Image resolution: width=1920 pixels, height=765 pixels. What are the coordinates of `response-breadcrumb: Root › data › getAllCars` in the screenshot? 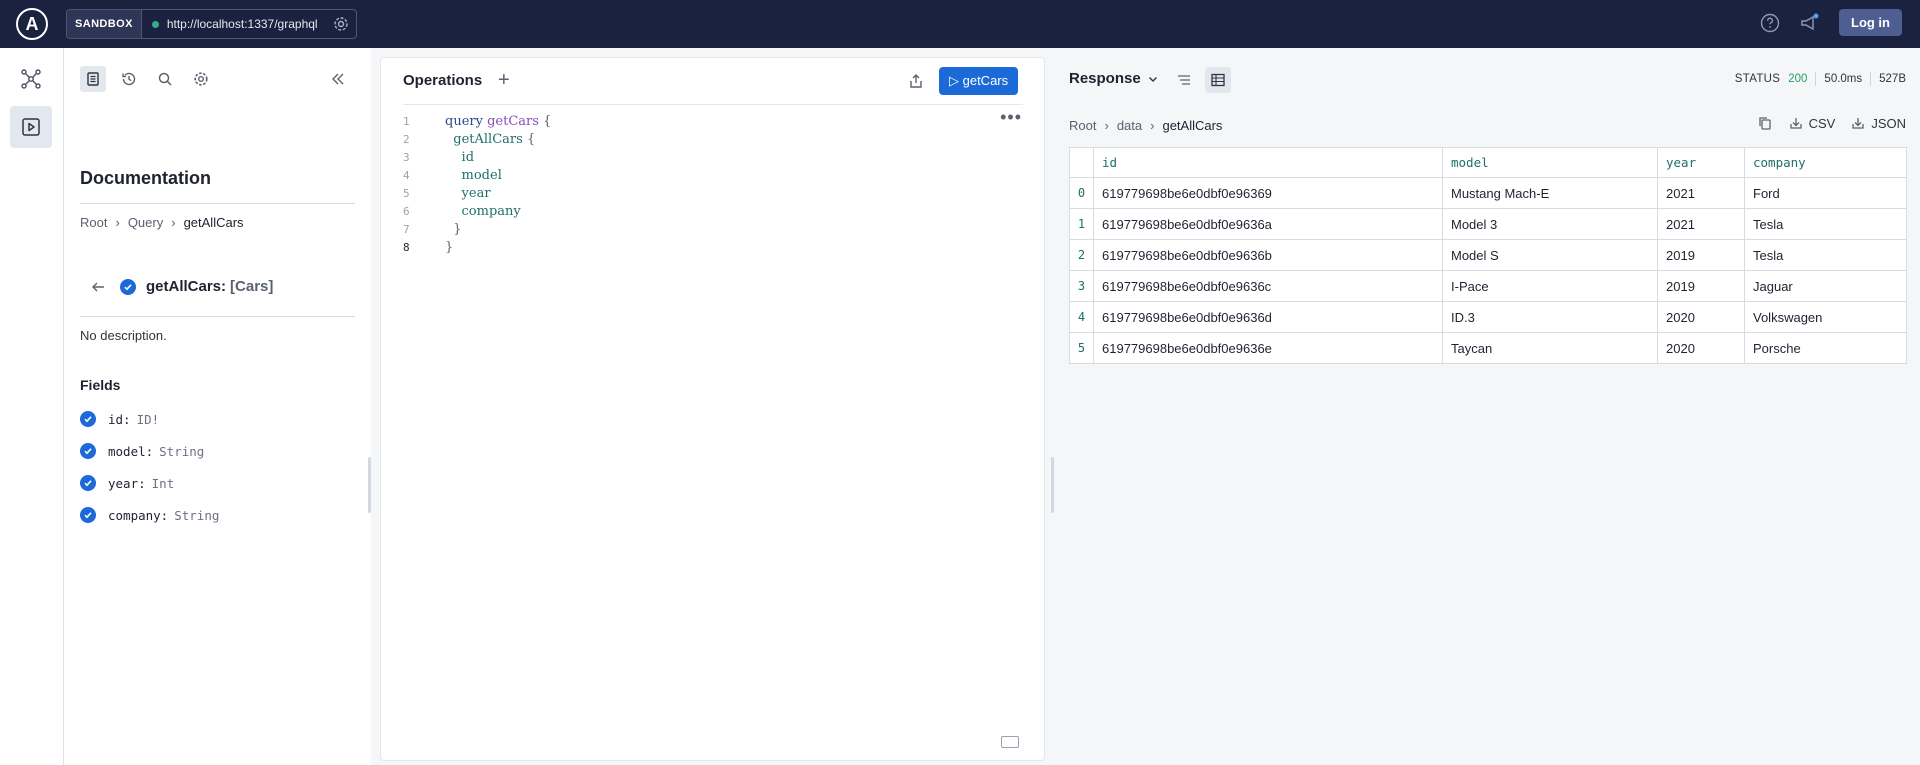 It's located at (1145, 125).